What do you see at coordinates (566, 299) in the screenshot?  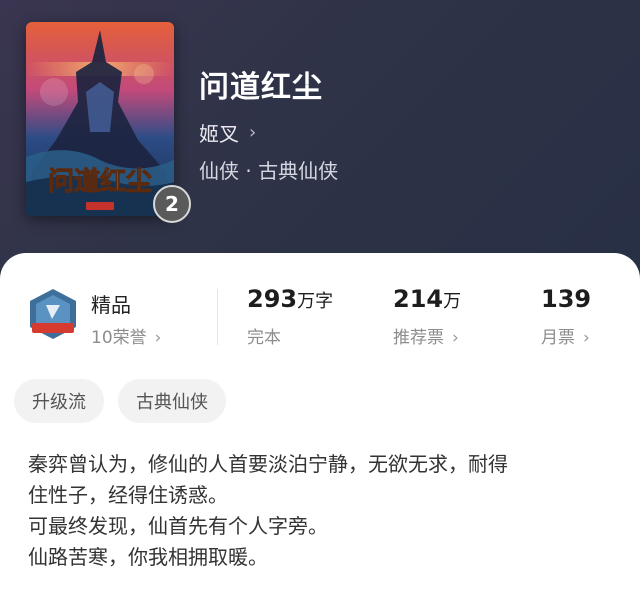 I see `monthly-count: 139` at bounding box center [566, 299].